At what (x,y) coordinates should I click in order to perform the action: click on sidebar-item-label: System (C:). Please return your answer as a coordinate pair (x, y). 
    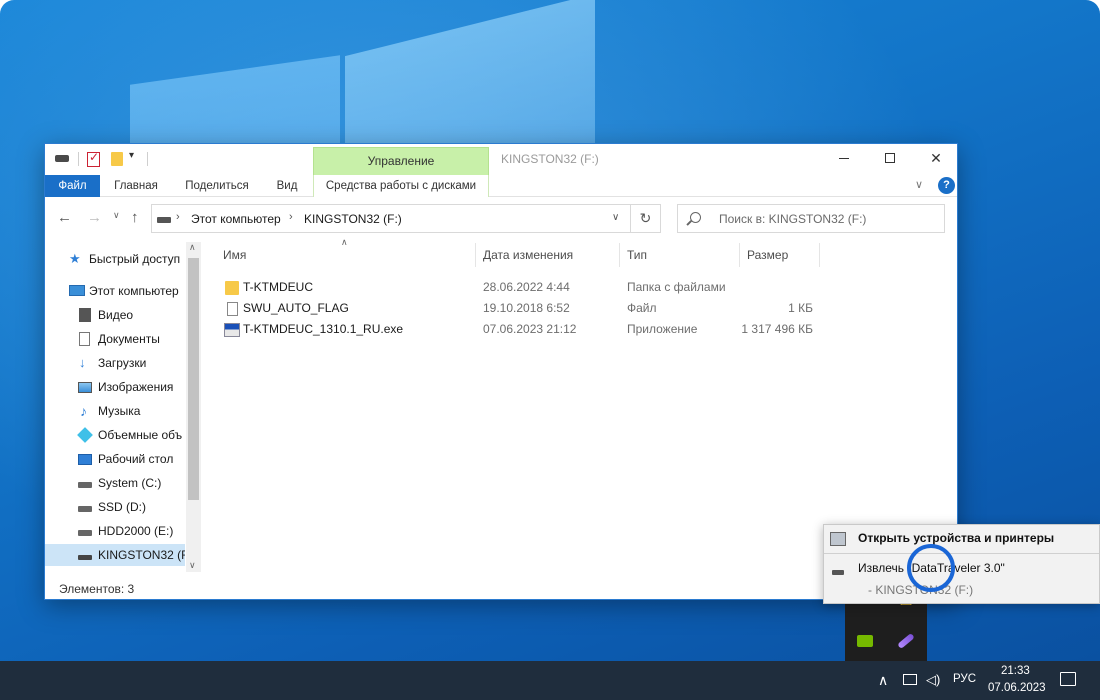
    Looking at the image, I should click on (130, 483).